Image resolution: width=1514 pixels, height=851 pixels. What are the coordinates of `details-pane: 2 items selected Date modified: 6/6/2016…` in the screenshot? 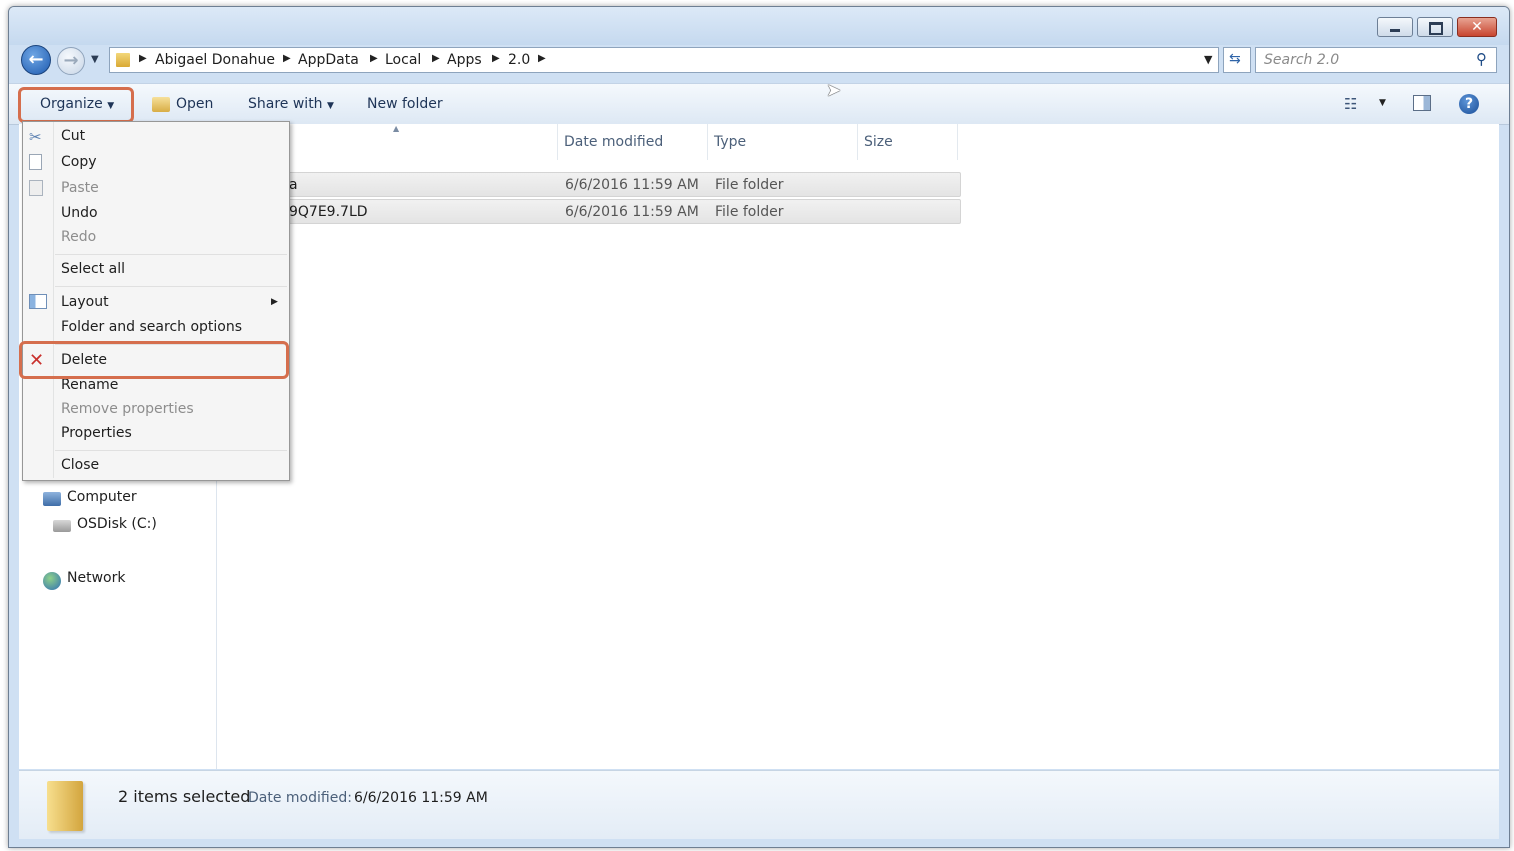 It's located at (759, 804).